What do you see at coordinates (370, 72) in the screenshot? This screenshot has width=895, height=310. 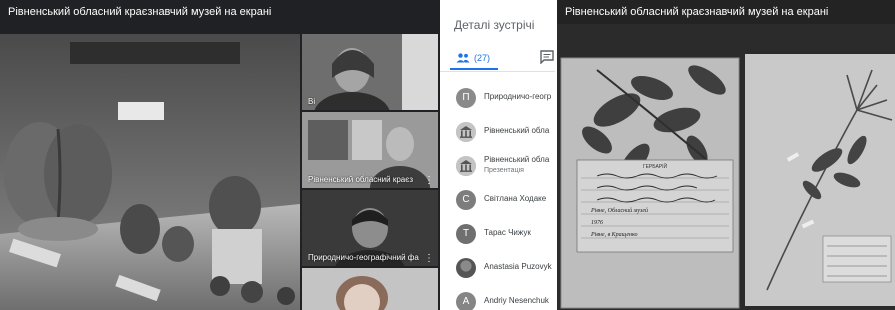 I see `participant-tile: Ві` at bounding box center [370, 72].